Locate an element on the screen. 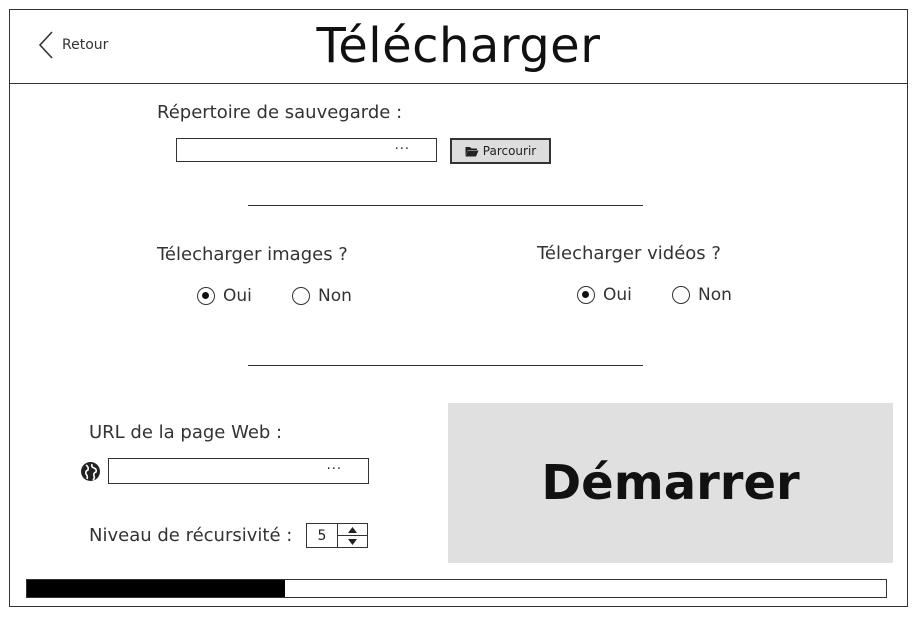  stepper-down-button is located at coordinates (352, 541).